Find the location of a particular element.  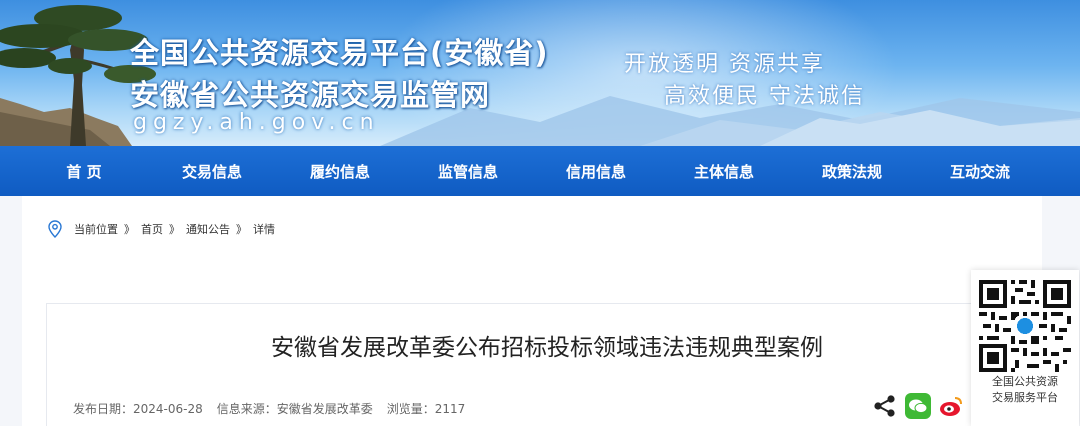

nav-item-credit-info: 信用信息 is located at coordinates (596, 171).